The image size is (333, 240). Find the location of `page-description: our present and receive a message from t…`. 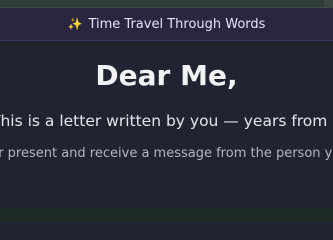

page-description: our present and receive a message from t… is located at coordinates (166, 153).